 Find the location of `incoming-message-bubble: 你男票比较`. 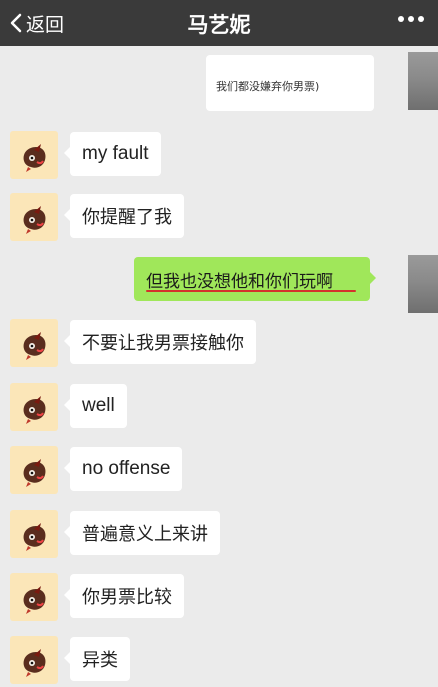

incoming-message-bubble: 你男票比较 is located at coordinates (124, 596).